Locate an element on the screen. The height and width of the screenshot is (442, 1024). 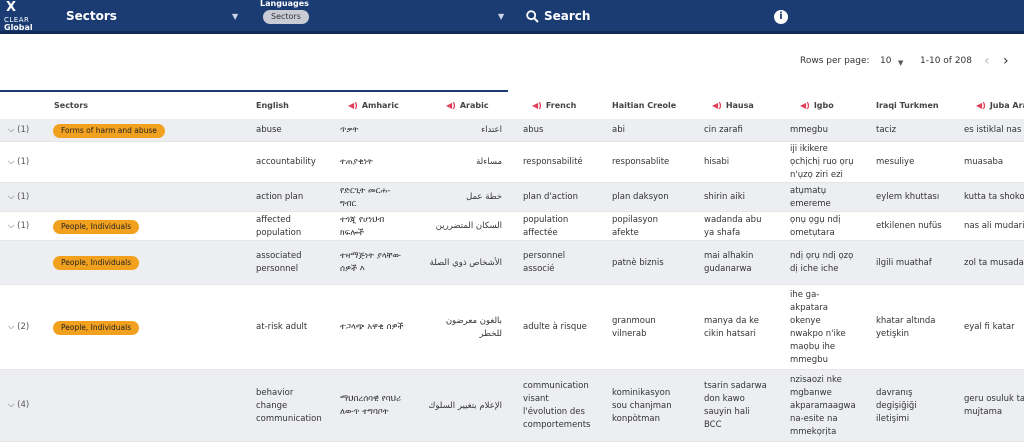
chevron-right-icon: › is located at coordinates (1006, 61).